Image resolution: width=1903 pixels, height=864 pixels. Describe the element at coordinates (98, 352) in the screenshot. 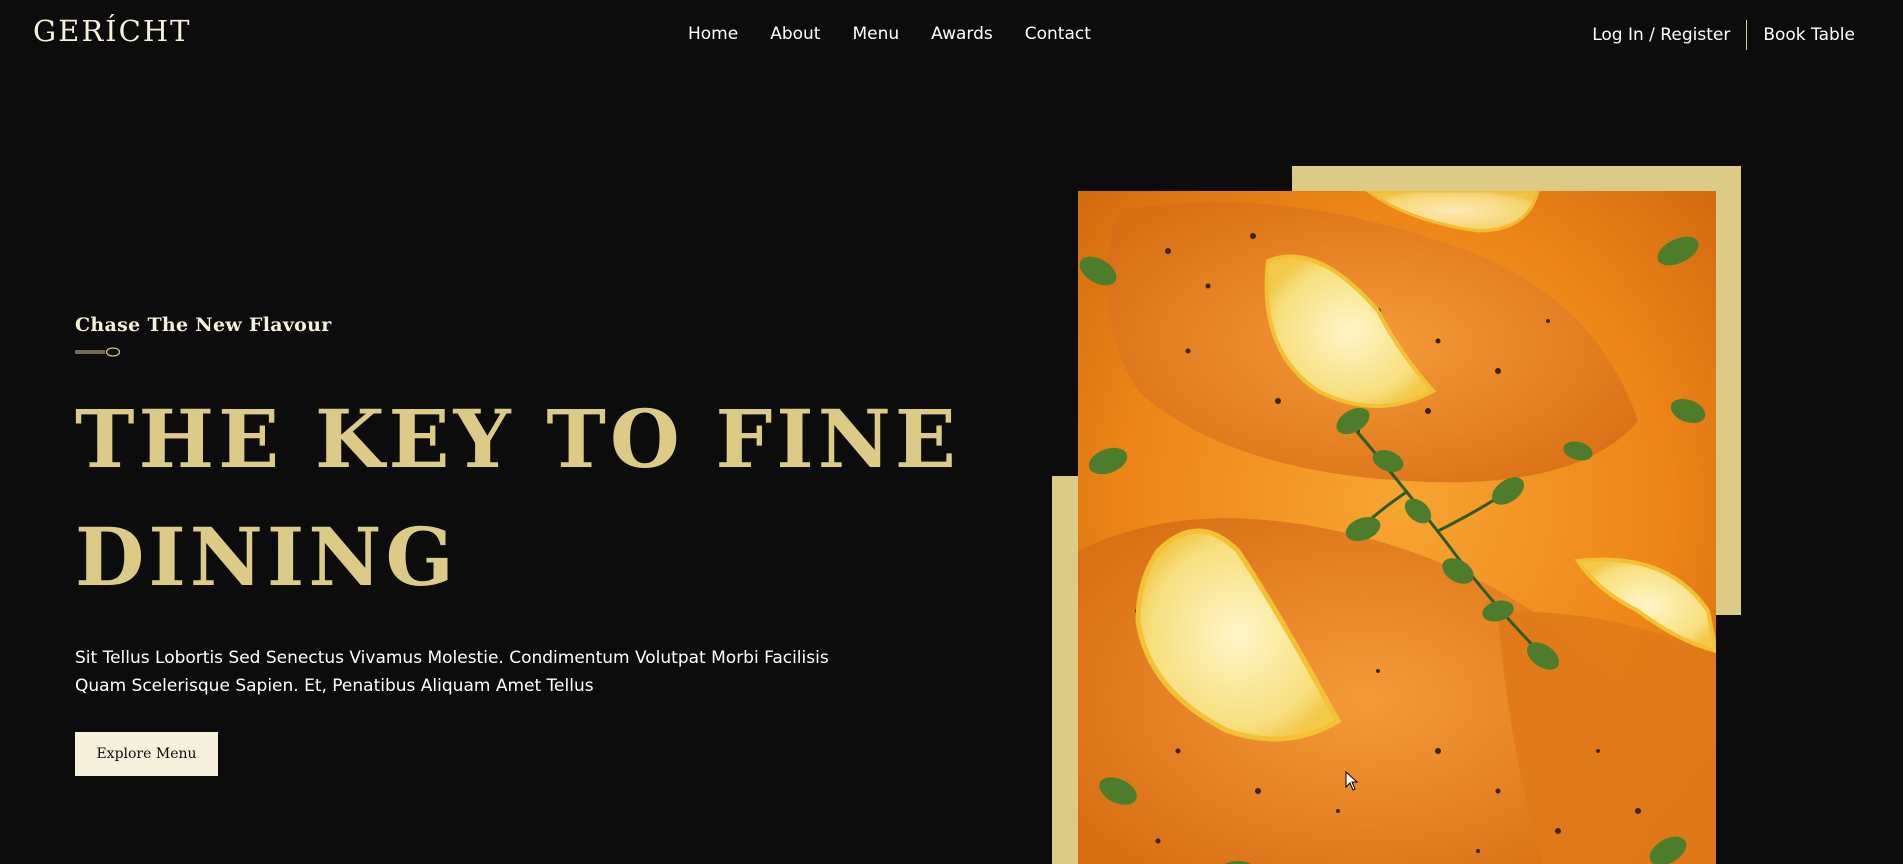

I see `spoon-icon` at that location.